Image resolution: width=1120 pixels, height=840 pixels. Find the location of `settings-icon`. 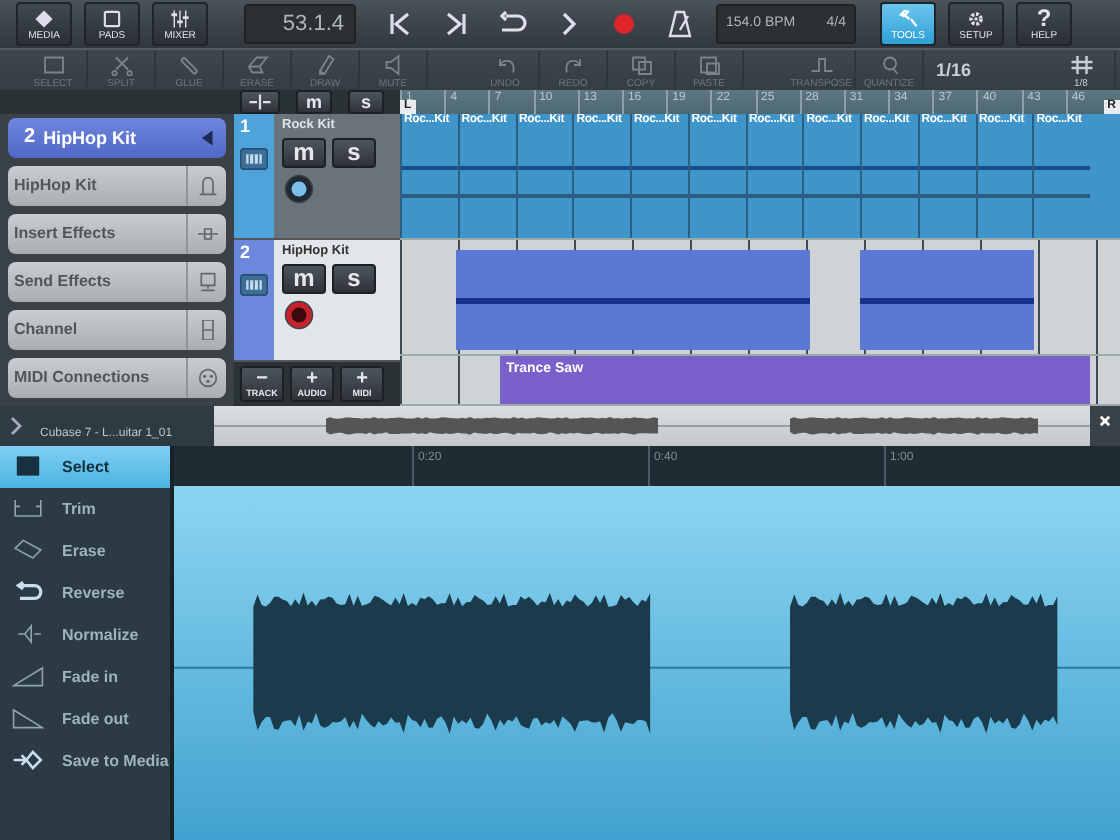

settings-icon is located at coordinates (976, 18).